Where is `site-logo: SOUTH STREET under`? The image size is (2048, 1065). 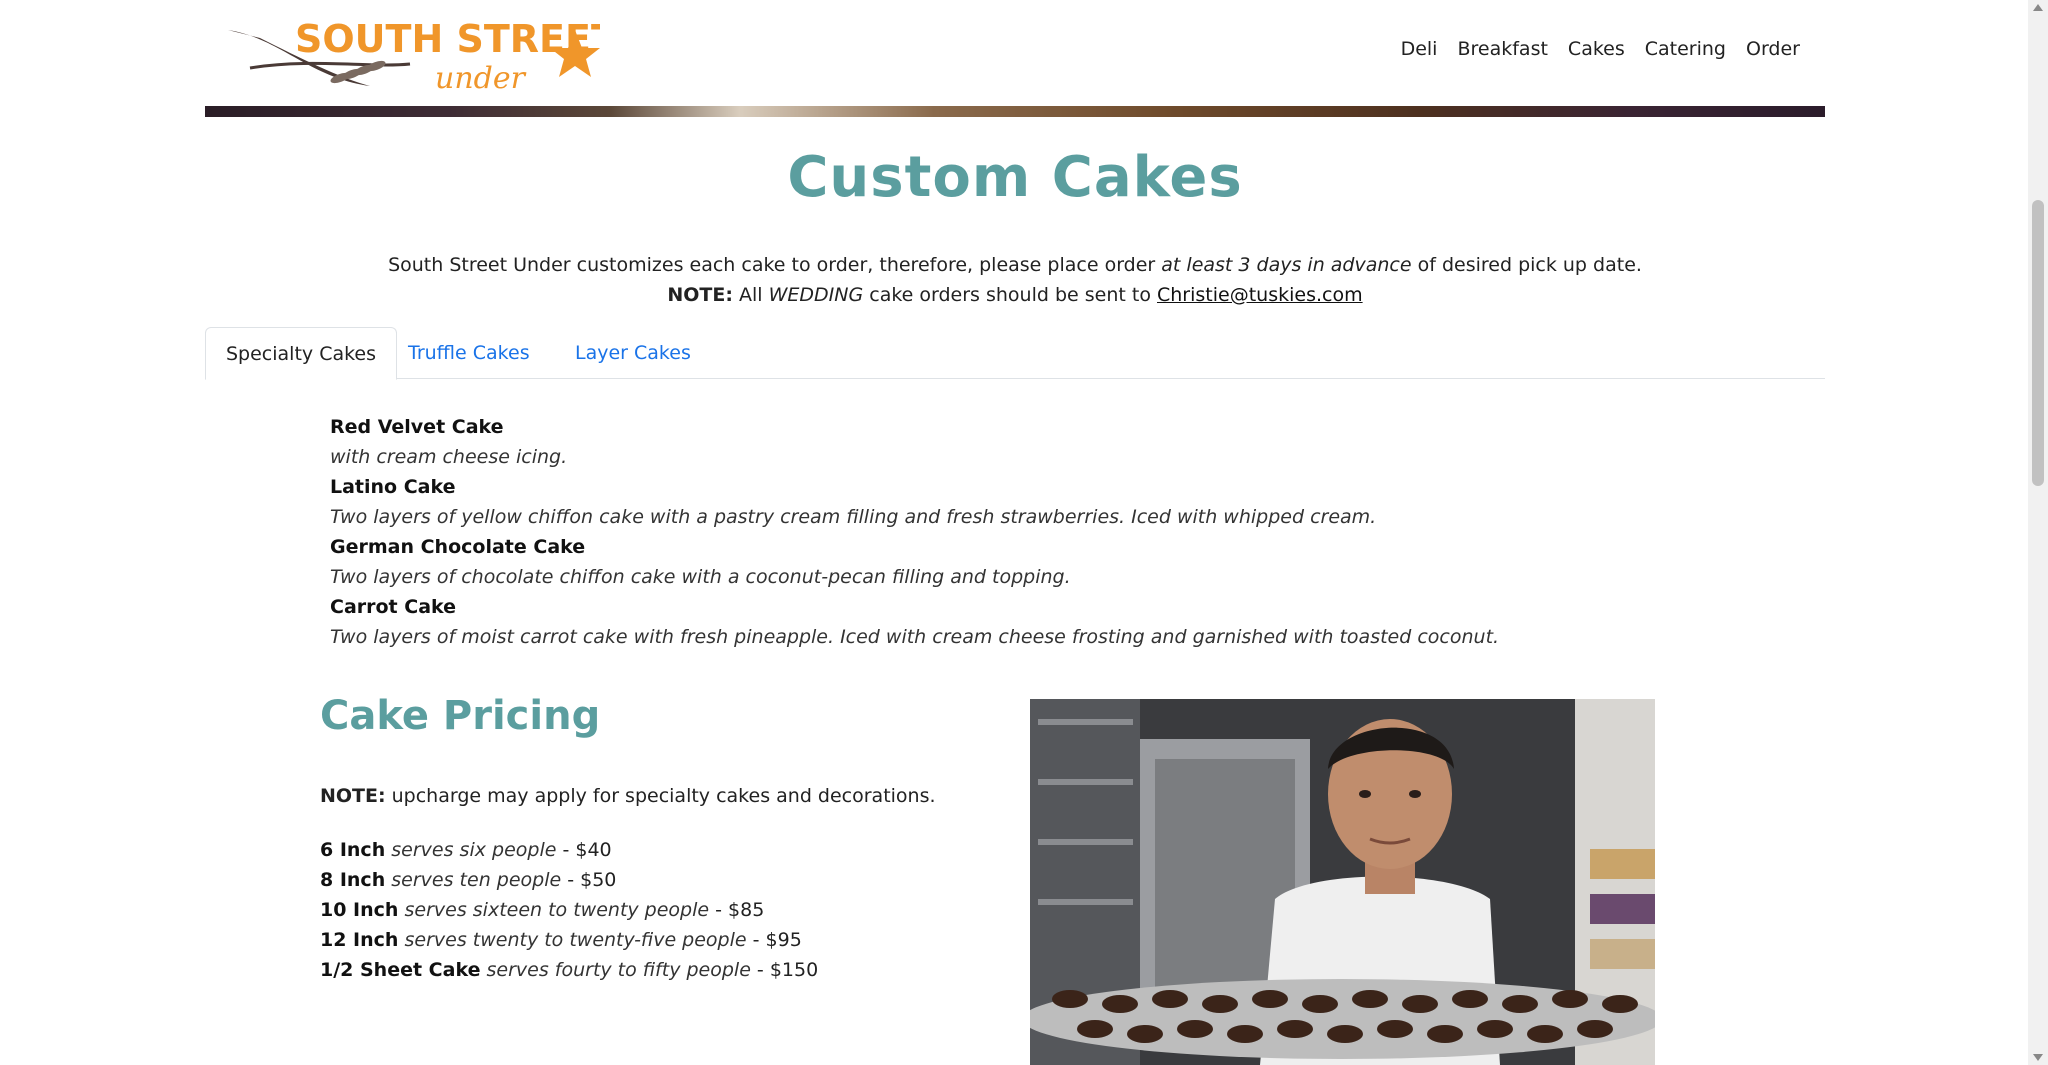
site-logo: SOUTH STREET under is located at coordinates (418, 52).